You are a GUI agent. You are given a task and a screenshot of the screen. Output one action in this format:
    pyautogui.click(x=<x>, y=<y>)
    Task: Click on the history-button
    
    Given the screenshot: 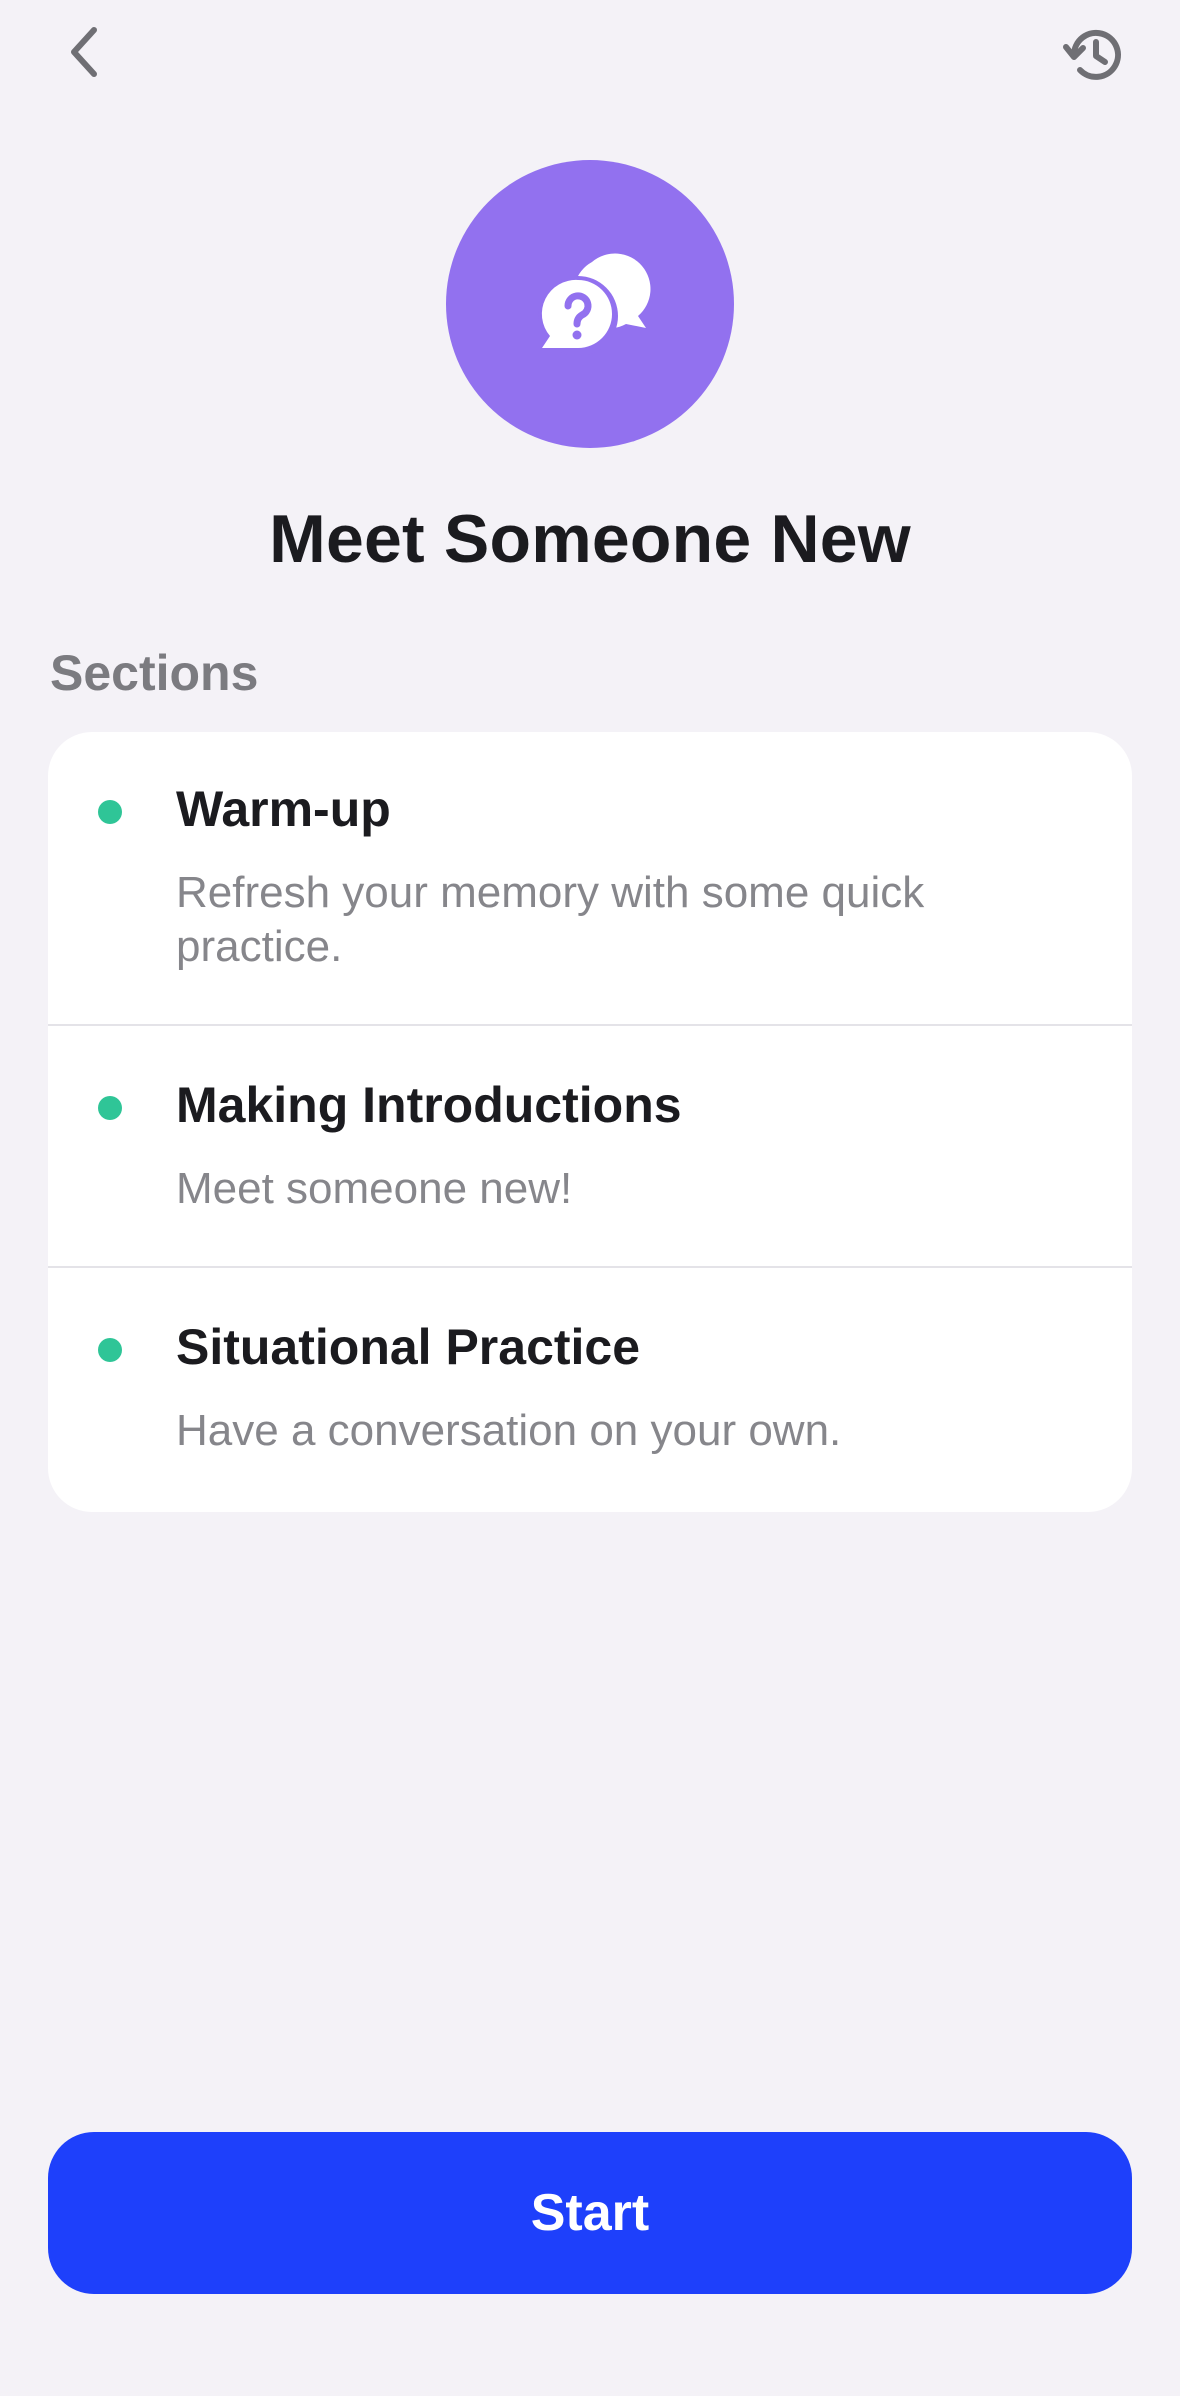 What is the action you would take?
    pyautogui.click(x=1095, y=57)
    